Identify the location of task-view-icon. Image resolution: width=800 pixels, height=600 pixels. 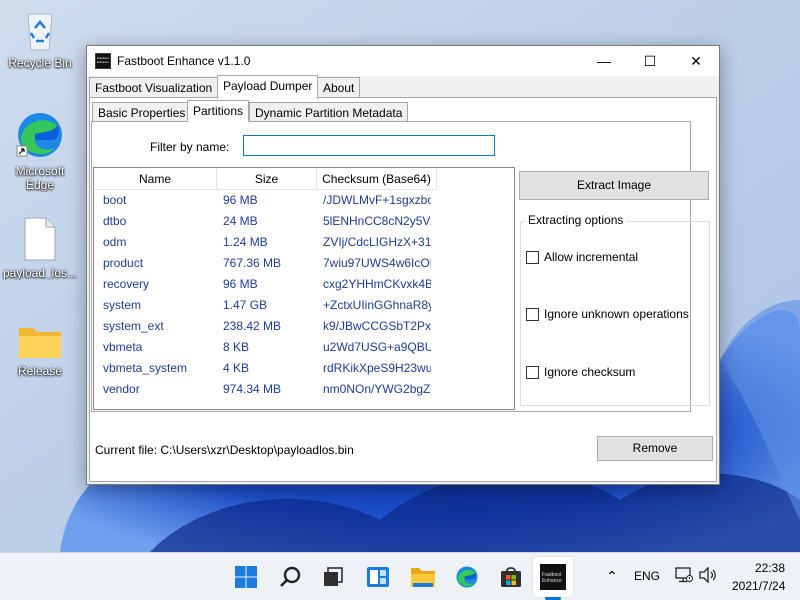
(333, 576).